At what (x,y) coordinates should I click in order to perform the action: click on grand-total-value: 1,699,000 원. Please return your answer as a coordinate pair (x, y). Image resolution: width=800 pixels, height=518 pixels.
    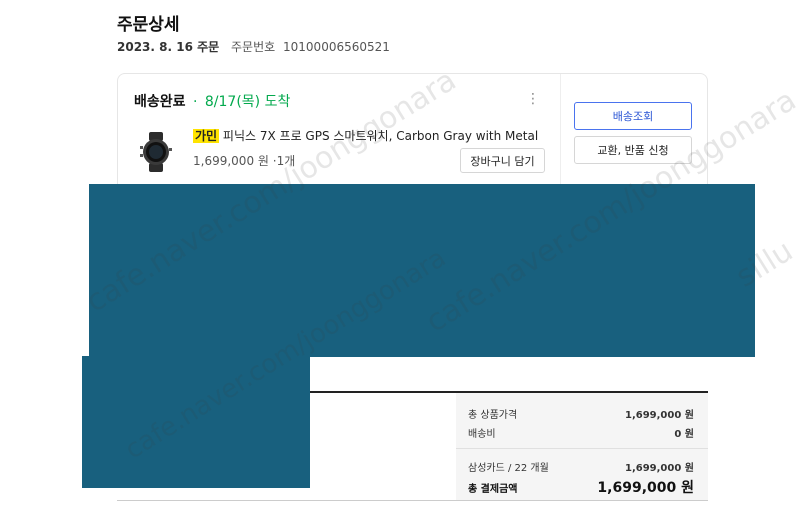
    Looking at the image, I should click on (645, 488).